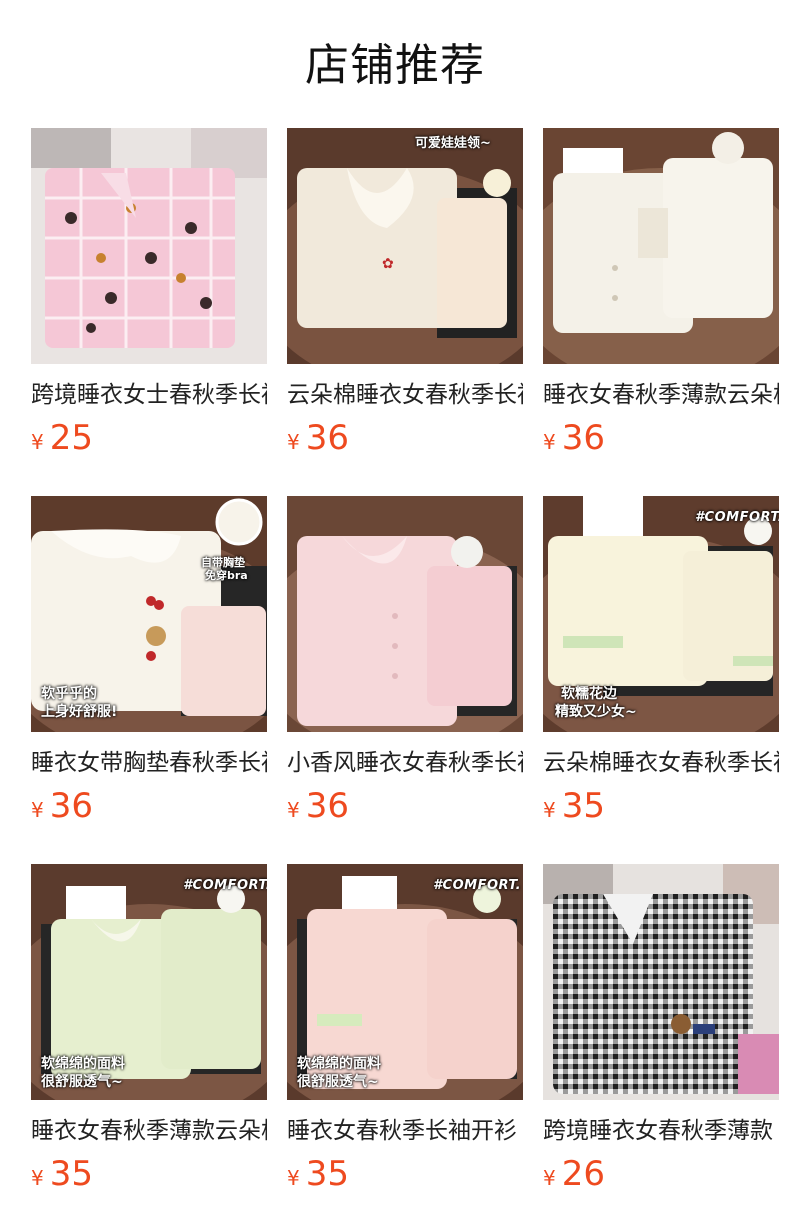  I want to click on product-card: #COMFORT. 软绵绵的面料 很舒服透气~ 睡衣女春秋季长袖开衫 ¥35, so click(405, 1029).